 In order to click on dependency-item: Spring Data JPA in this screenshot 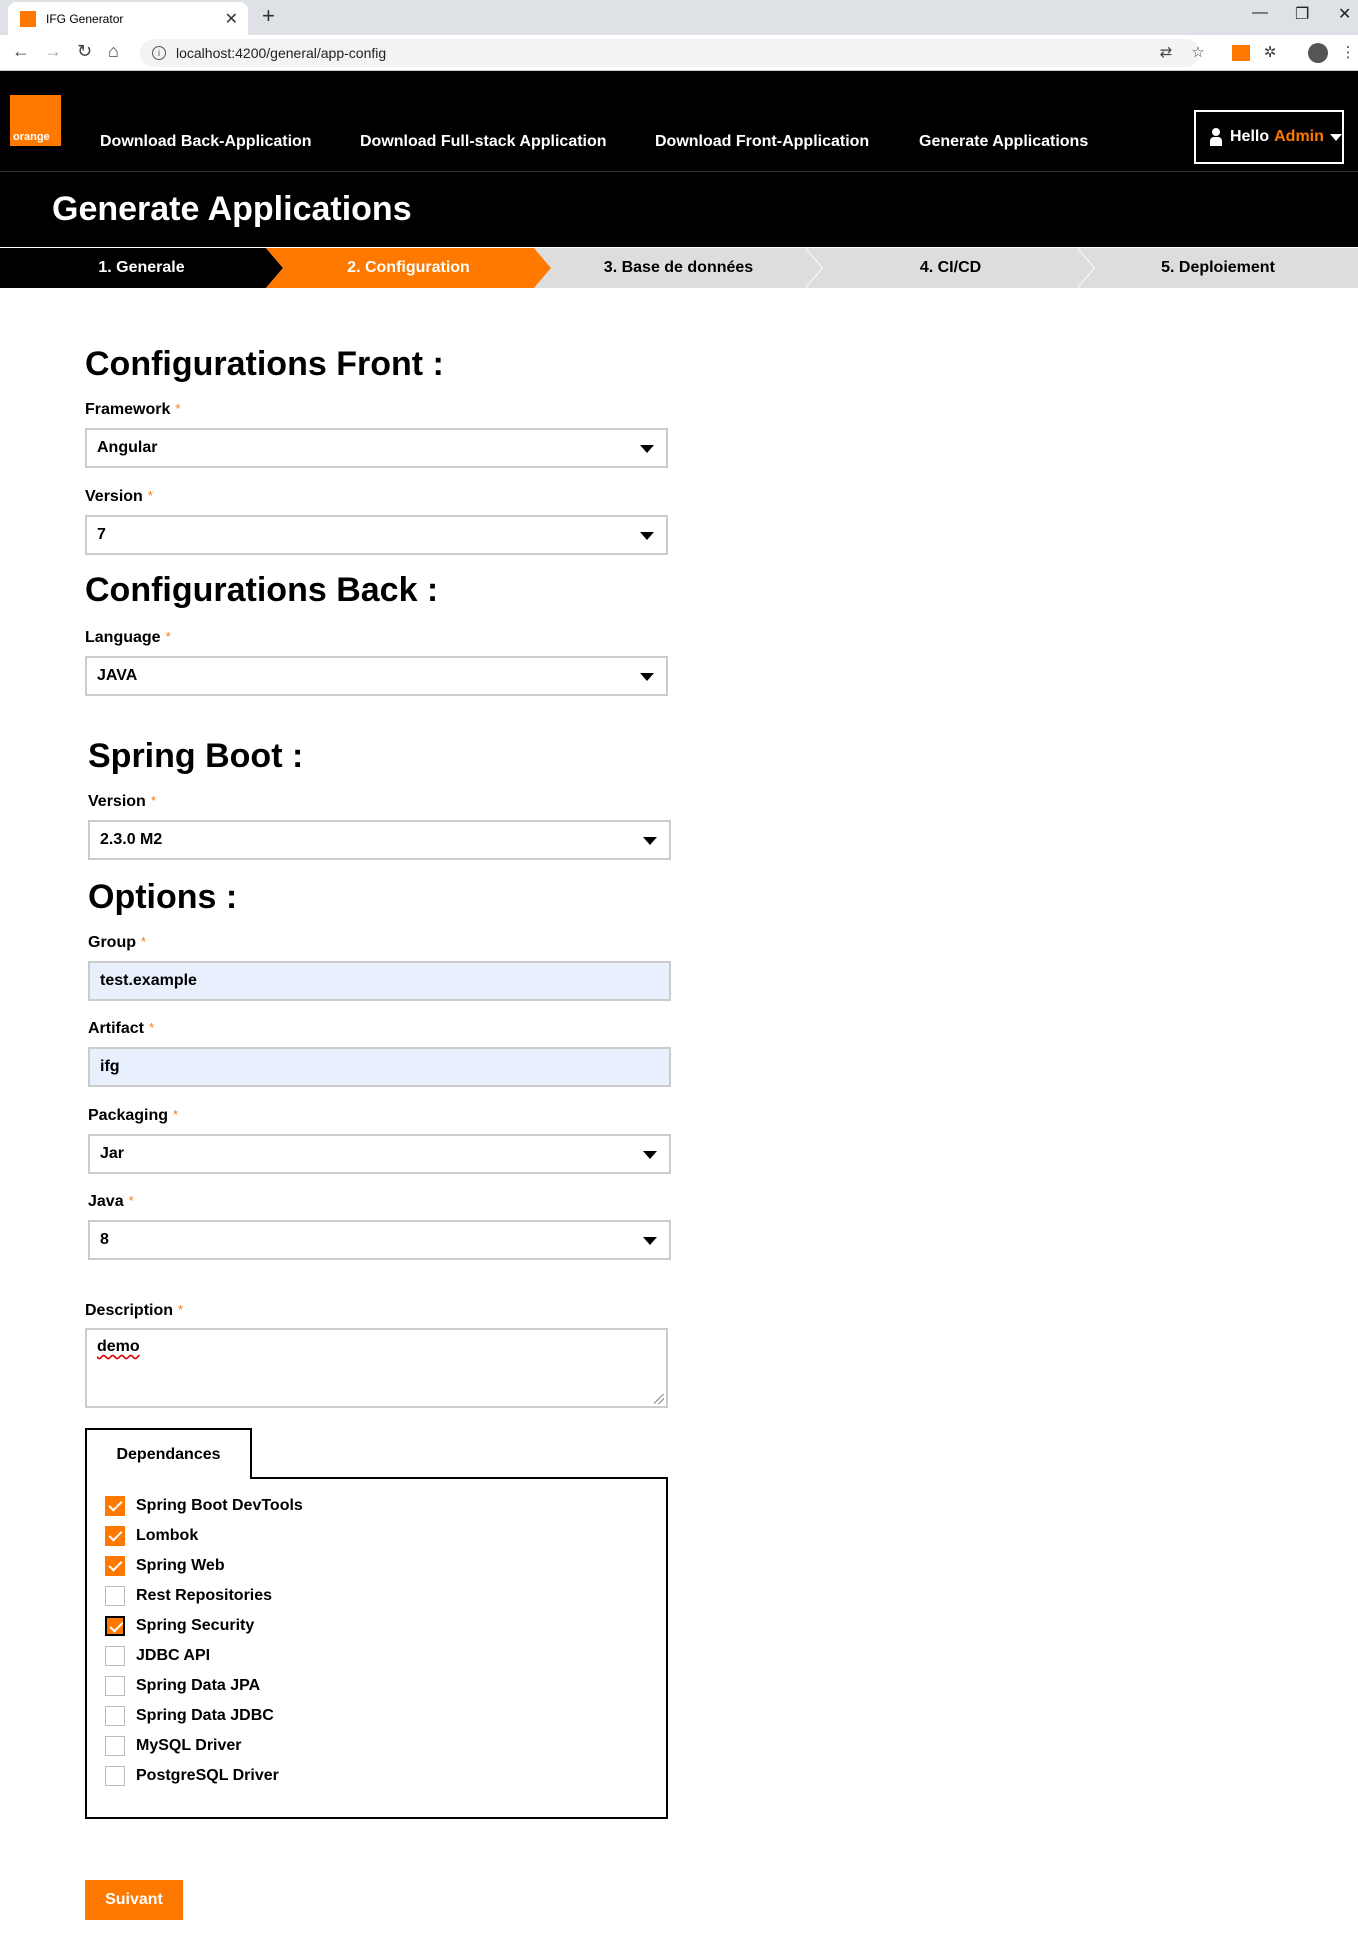, I will do `click(182, 1686)`.